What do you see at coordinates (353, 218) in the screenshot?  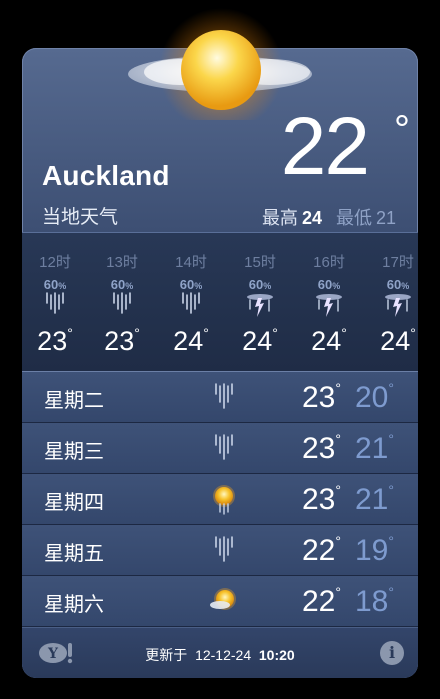 I see `low-label: 最低` at bounding box center [353, 218].